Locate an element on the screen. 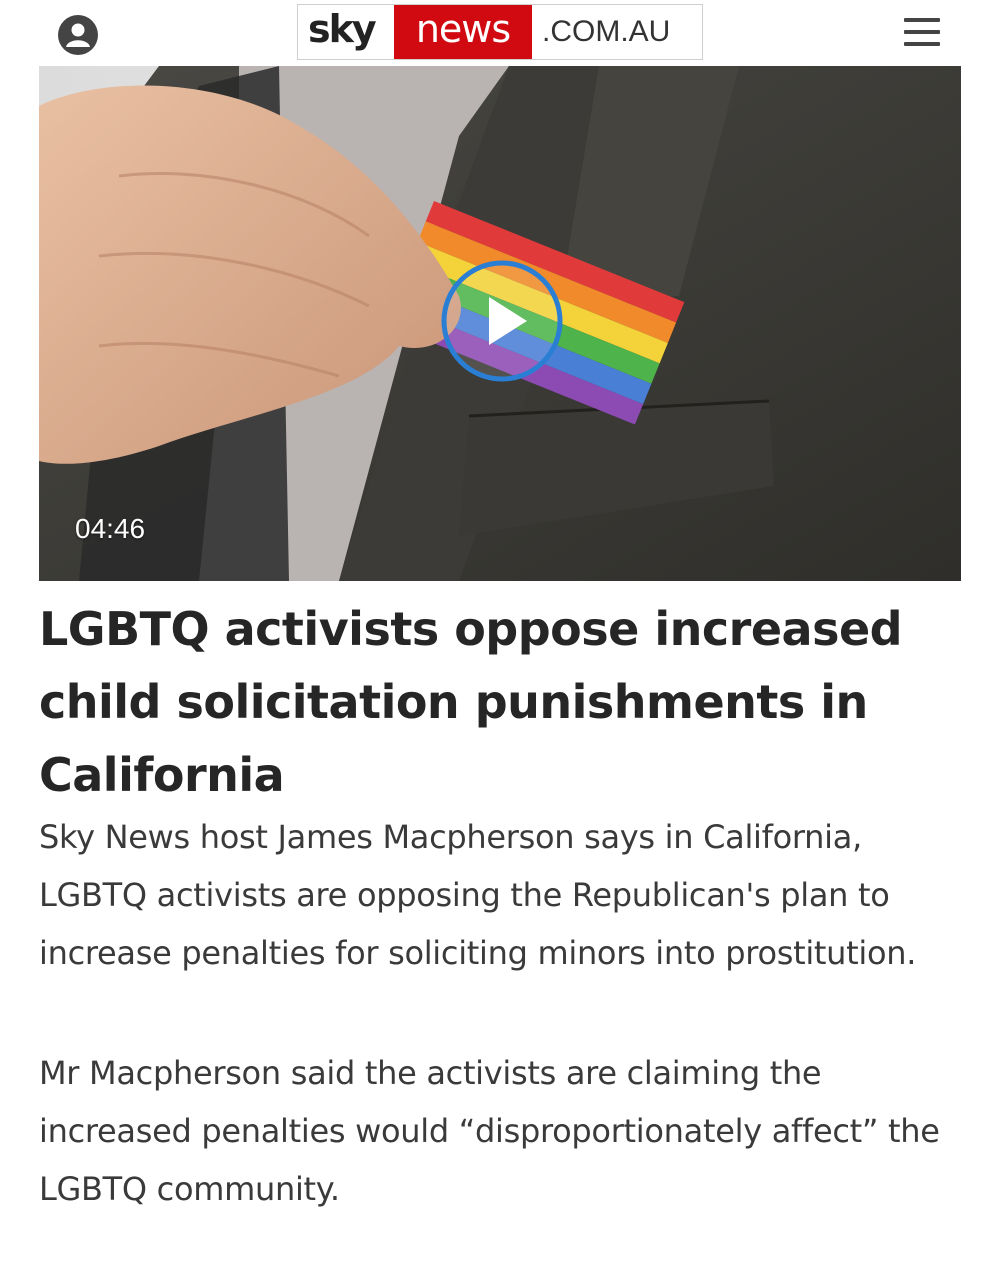 Image resolution: width=1000 pixels, height=1282 pixels. video-duration: 04:46 is located at coordinates (110, 528).